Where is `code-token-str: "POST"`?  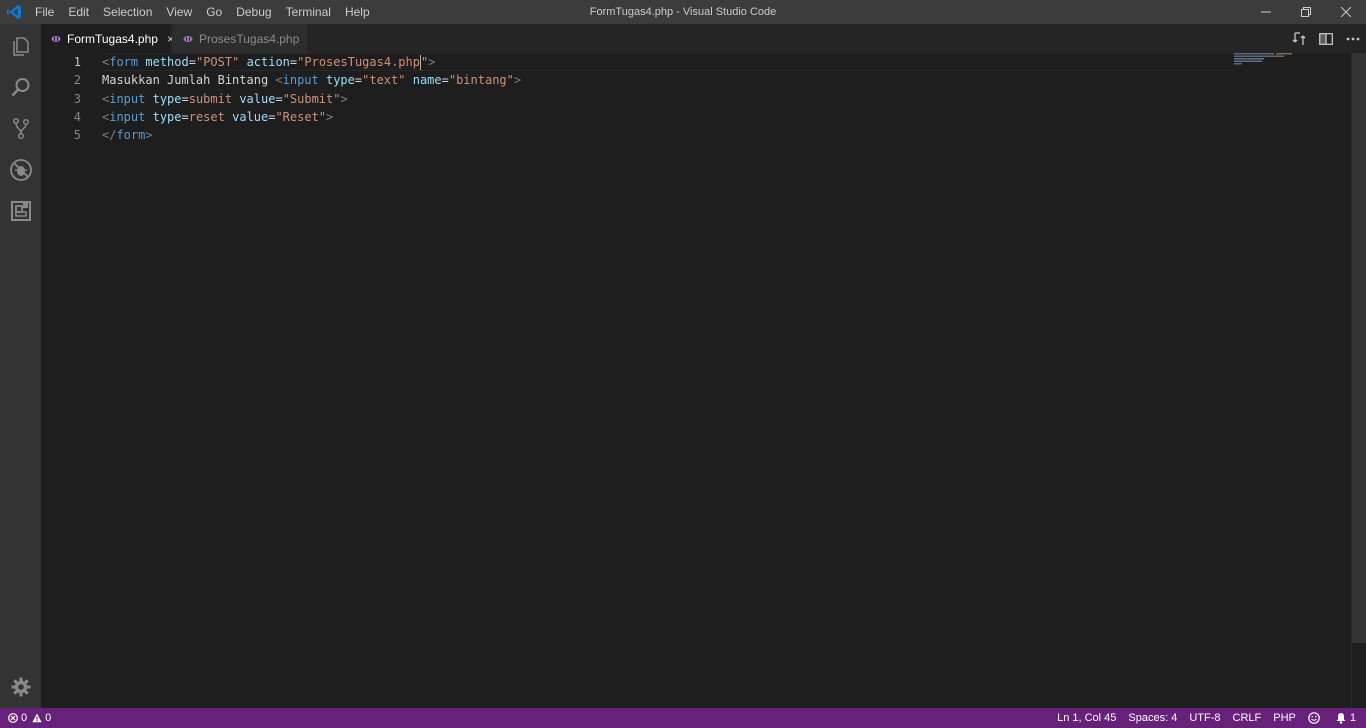 code-token-str: "POST" is located at coordinates (217, 62).